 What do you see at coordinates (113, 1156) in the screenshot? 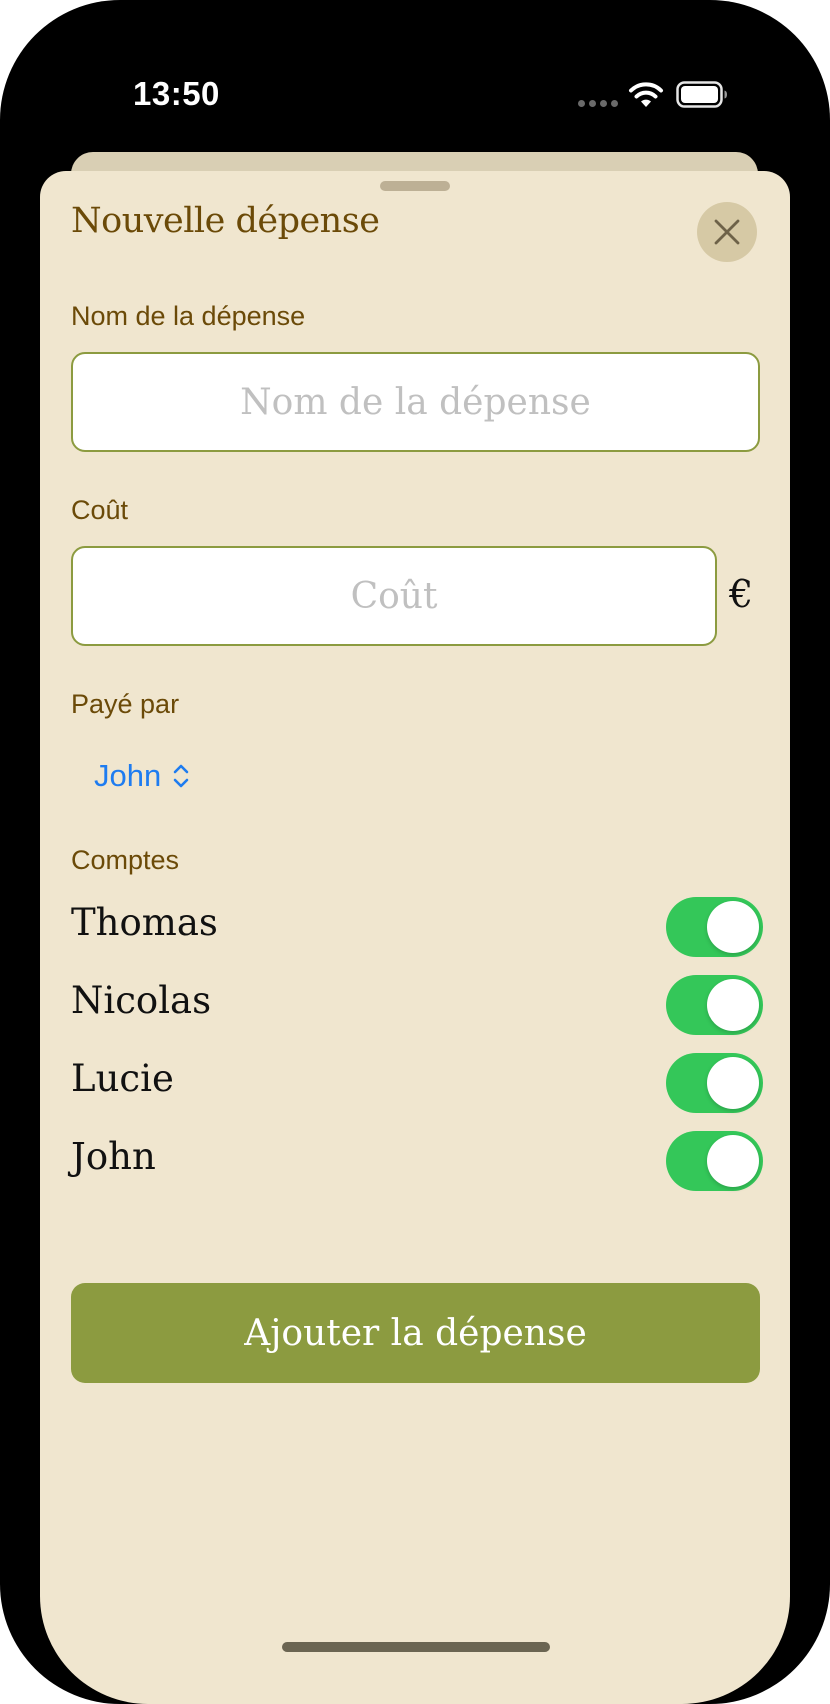
I see `account-name: John` at bounding box center [113, 1156].